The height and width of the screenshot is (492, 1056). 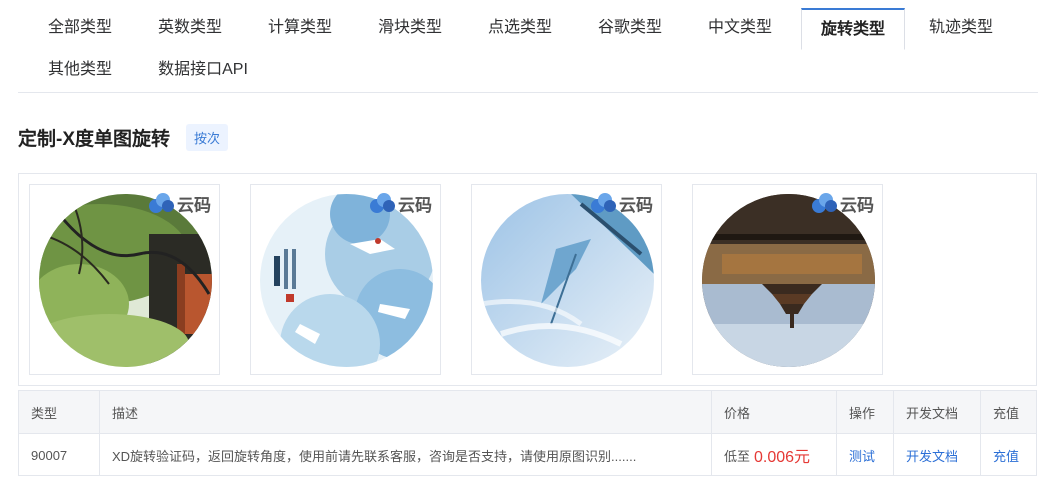 What do you see at coordinates (864, 412) in the screenshot?
I see `header-action: 操作` at bounding box center [864, 412].